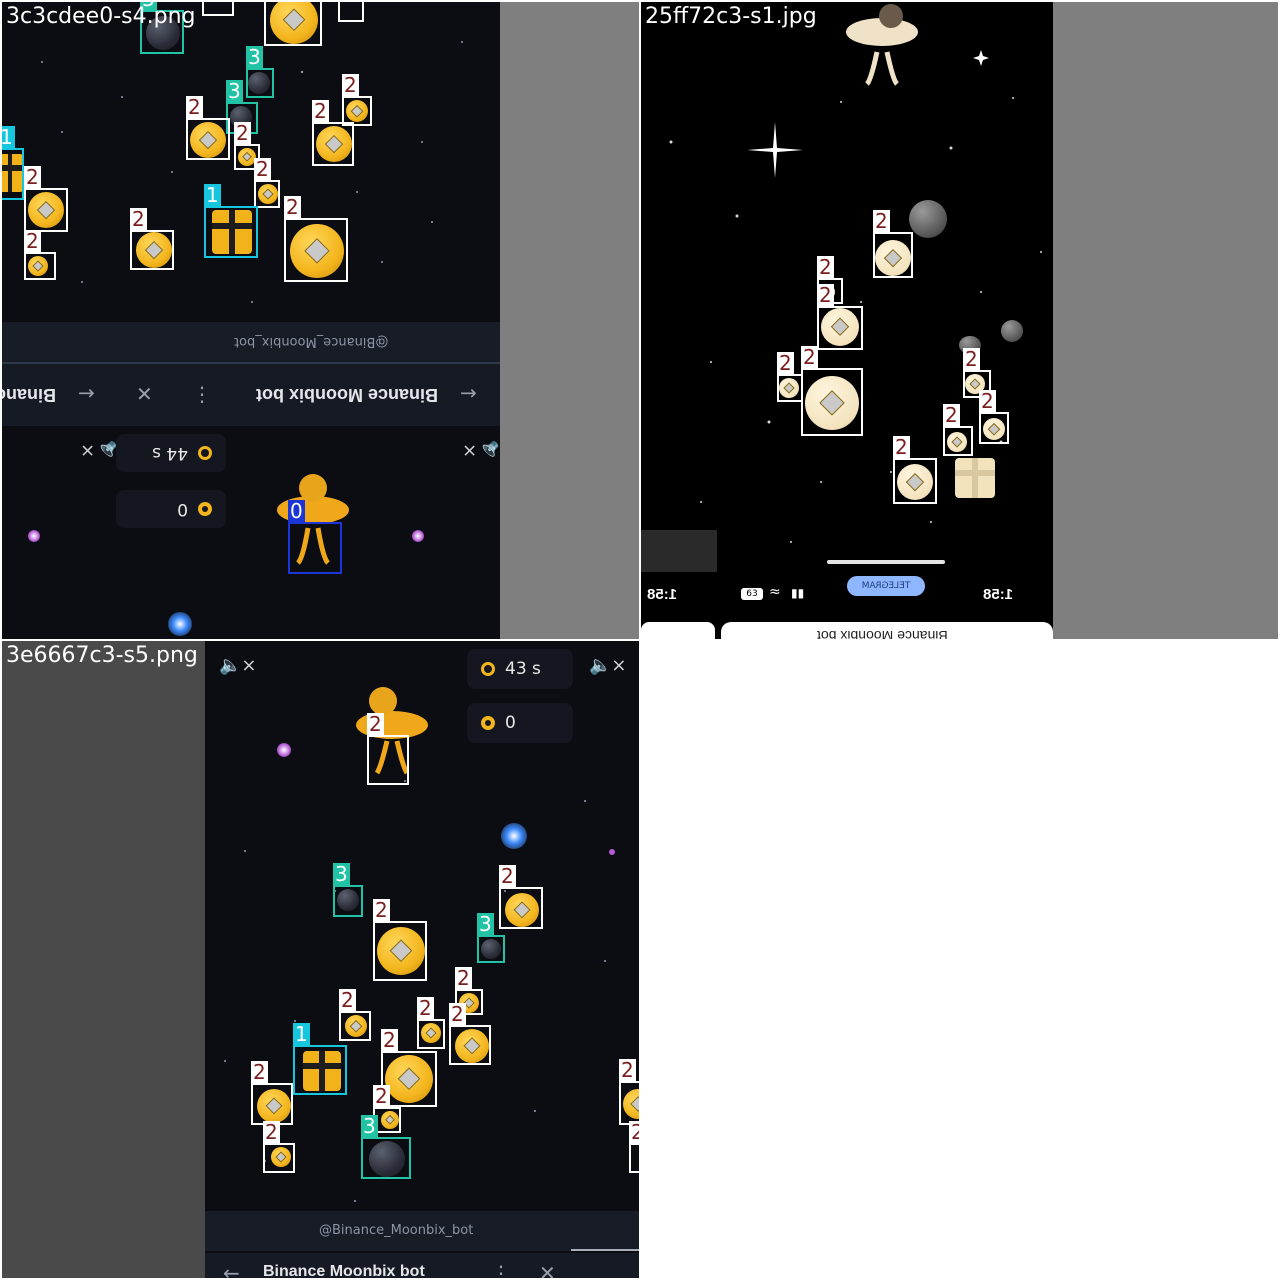 The height and width of the screenshot is (1280, 1280). What do you see at coordinates (205, 453) in the screenshot?
I see `timer-icon` at bounding box center [205, 453].